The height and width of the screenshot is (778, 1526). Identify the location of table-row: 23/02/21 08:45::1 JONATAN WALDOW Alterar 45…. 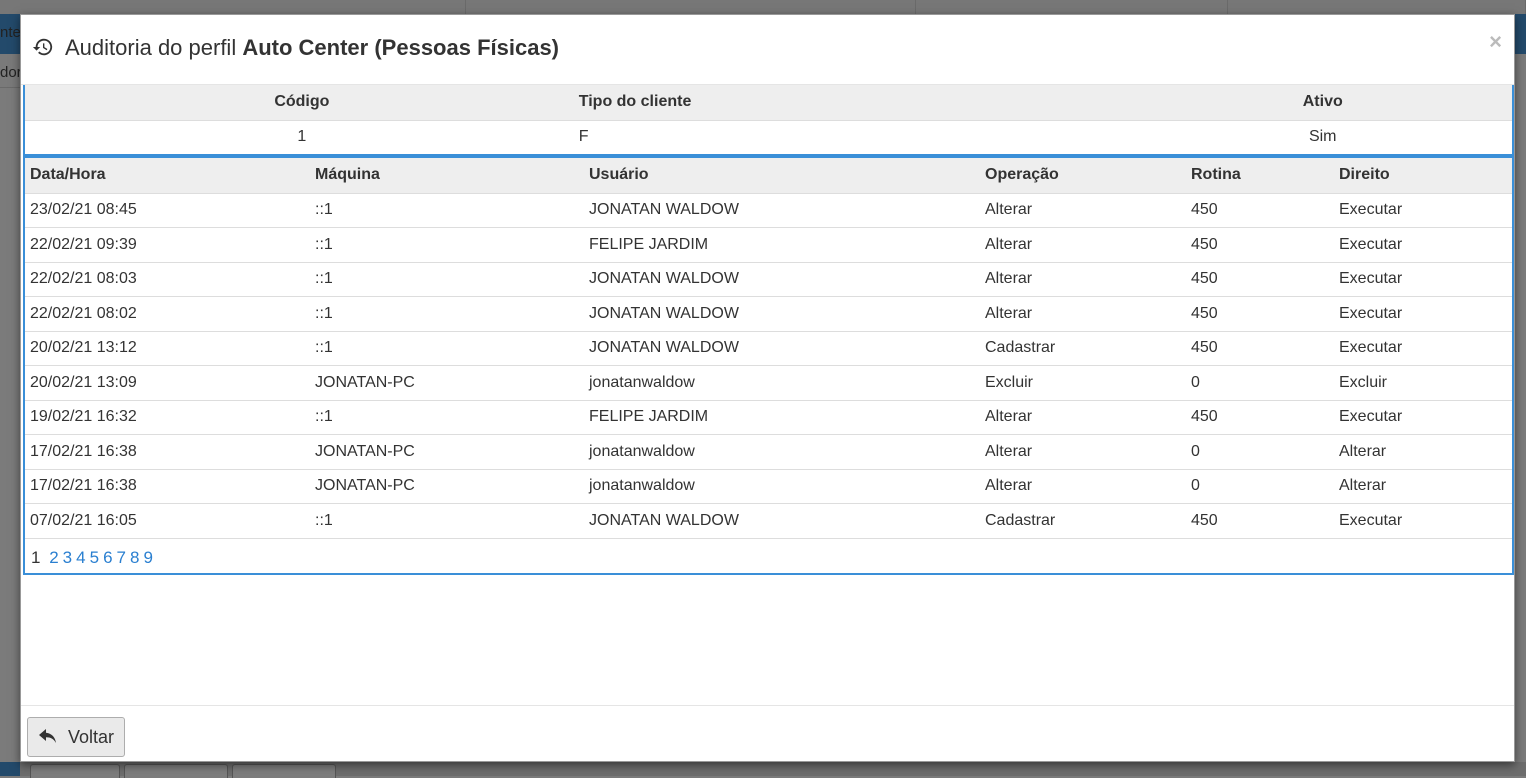
(768, 210).